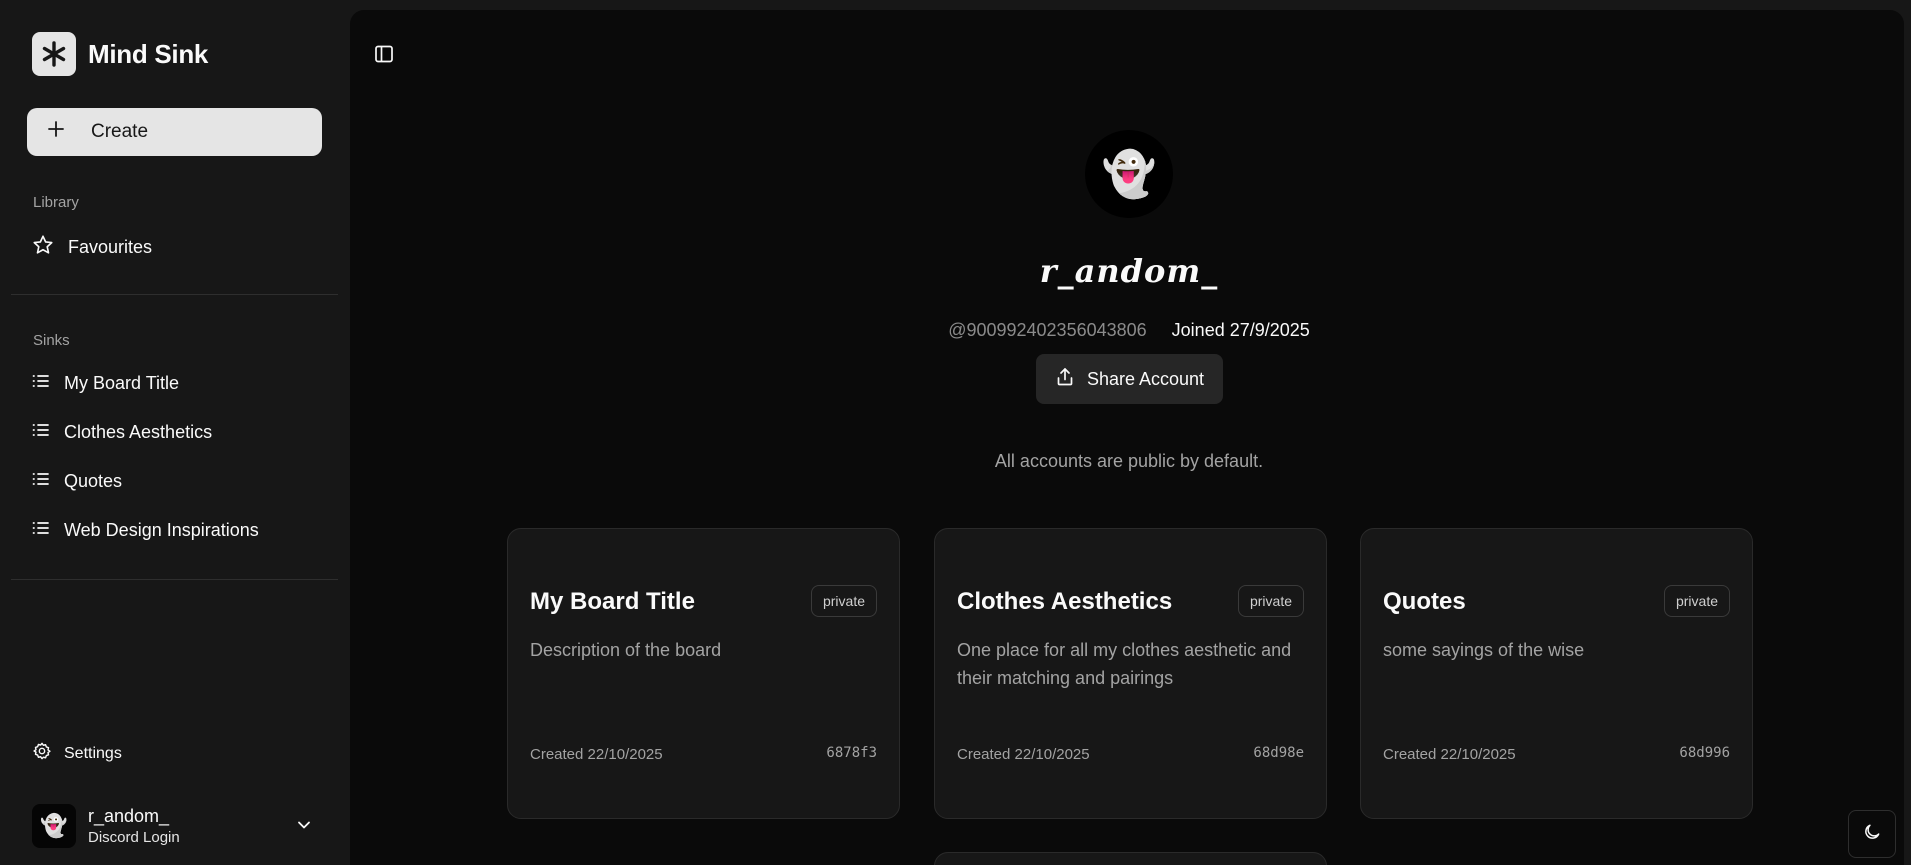 The width and height of the screenshot is (1911, 865). Describe the element at coordinates (93, 753) in the screenshot. I see `settings-label: Settings` at that location.